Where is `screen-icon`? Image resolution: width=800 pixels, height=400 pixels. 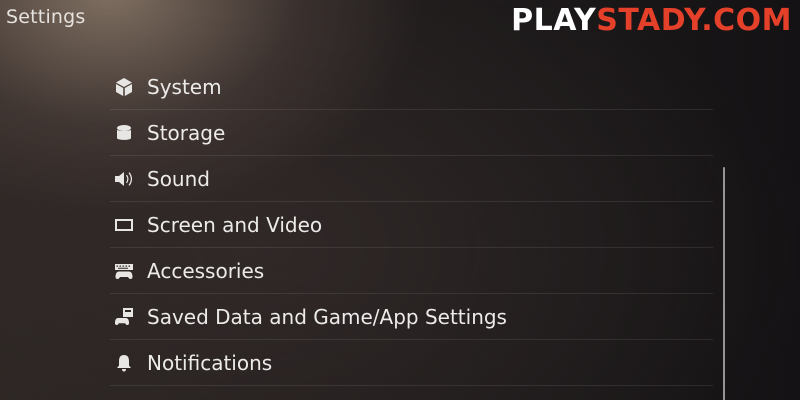 screen-icon is located at coordinates (124, 225).